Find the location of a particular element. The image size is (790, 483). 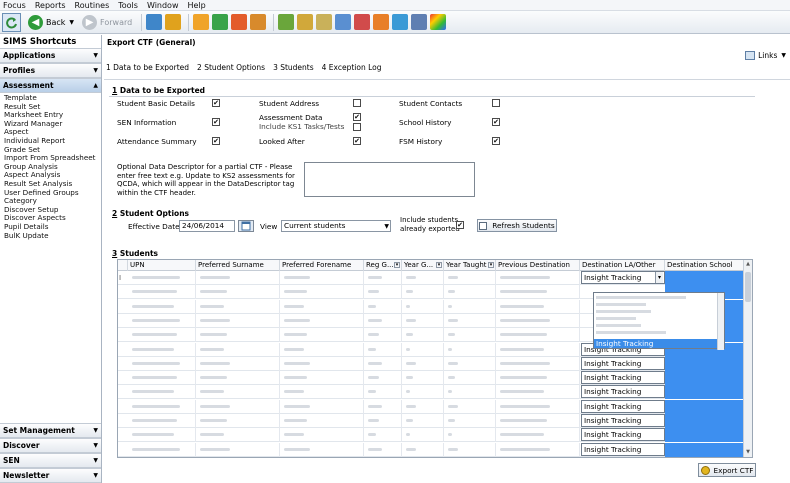

calendar-button is located at coordinates (246, 226).